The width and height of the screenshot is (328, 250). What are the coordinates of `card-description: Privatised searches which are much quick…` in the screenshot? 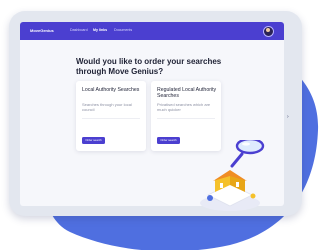 It's located at (184, 107).